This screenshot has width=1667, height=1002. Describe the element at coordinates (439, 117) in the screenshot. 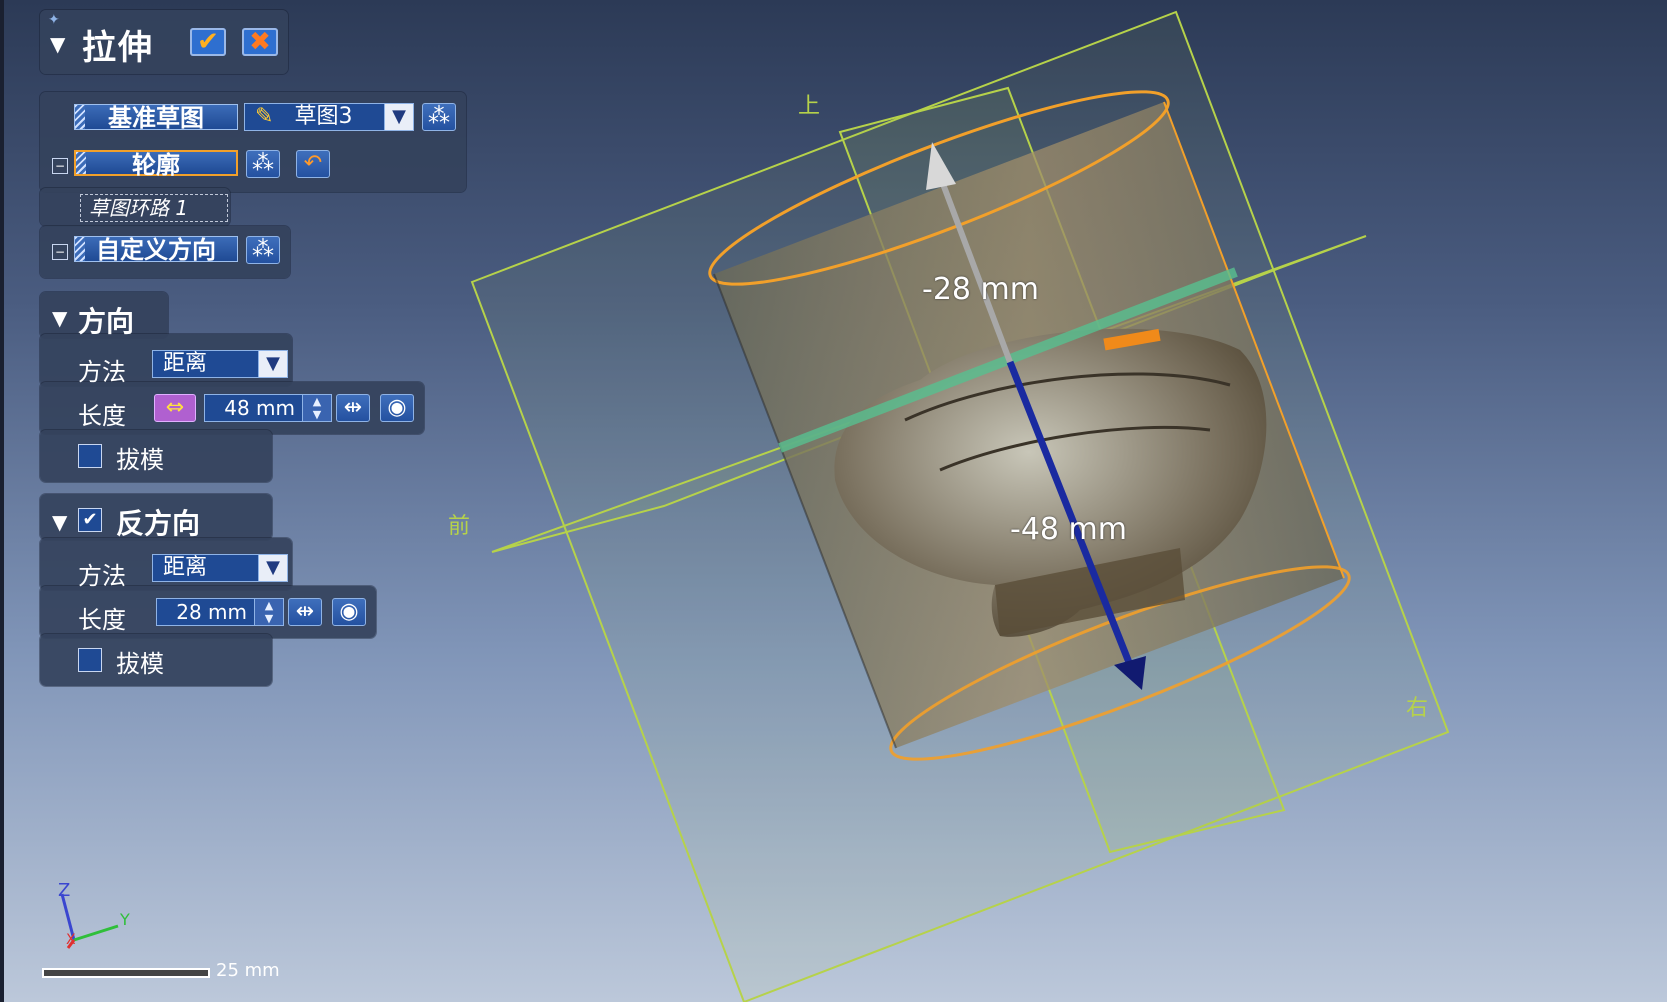

I see `base-sketch-toggle-icon: ⁂` at that location.